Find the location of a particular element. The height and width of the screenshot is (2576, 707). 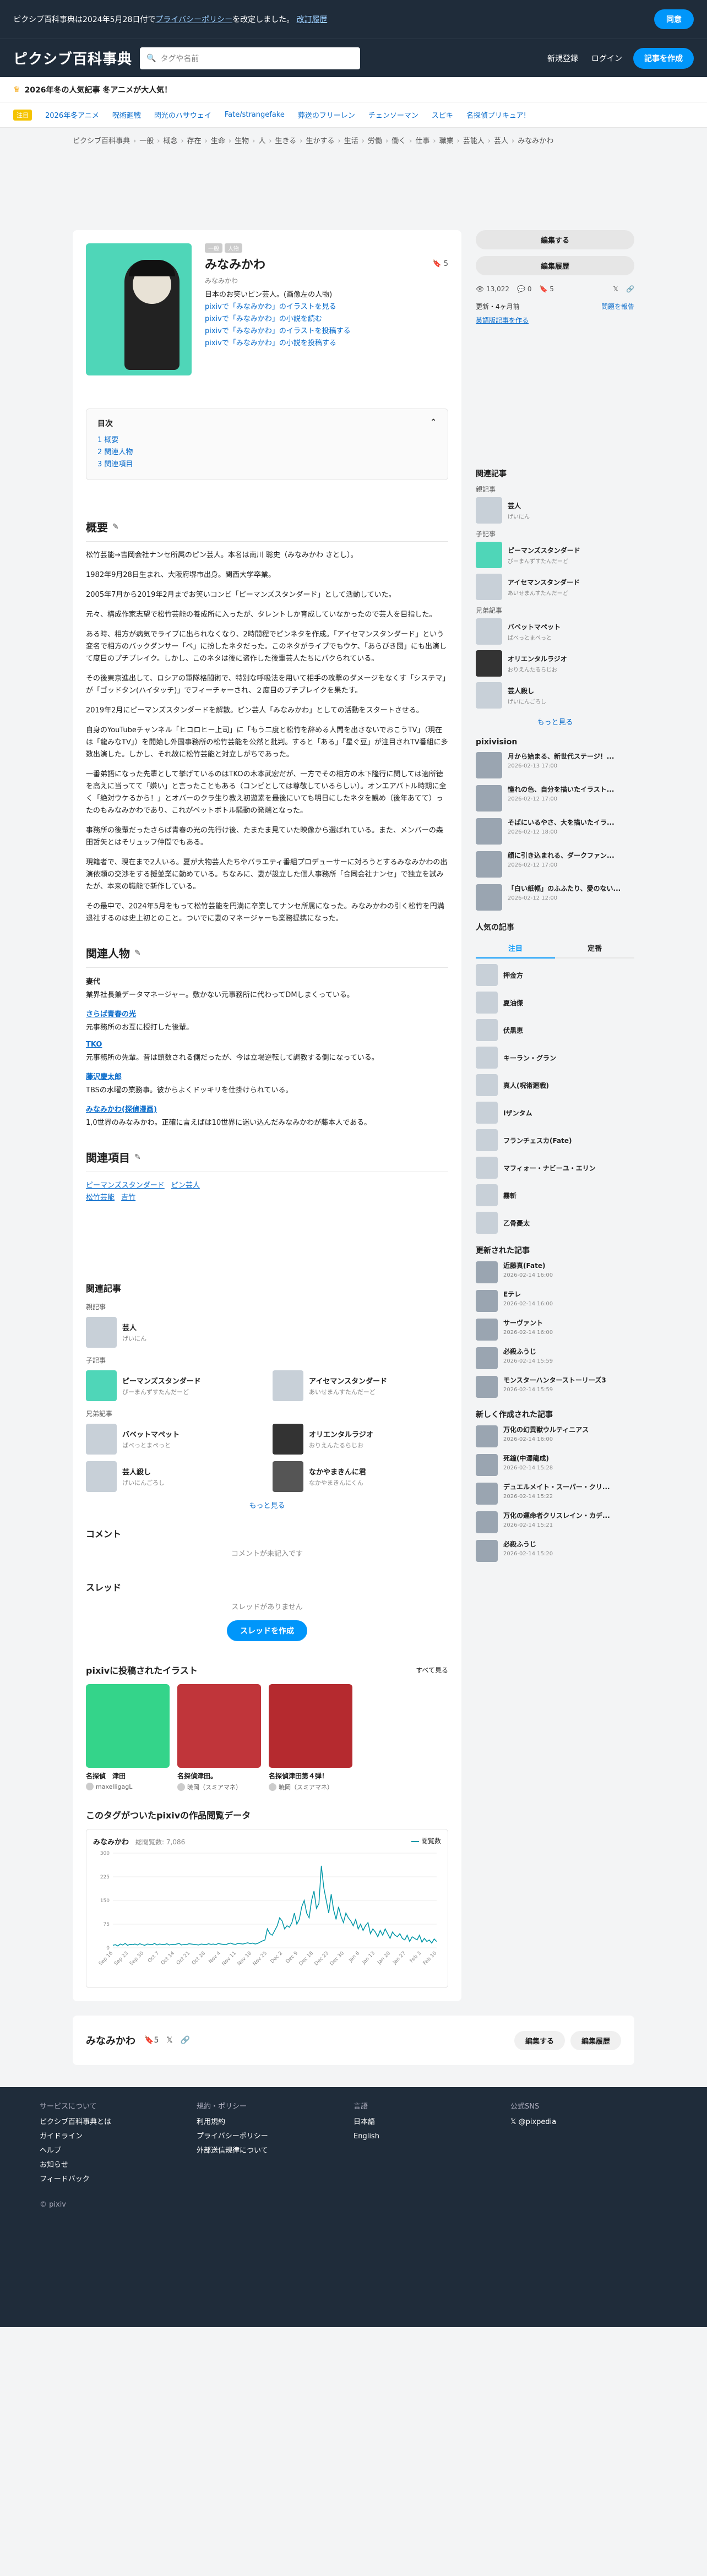

footer-edit-button: 編集する is located at coordinates (539, 2040).